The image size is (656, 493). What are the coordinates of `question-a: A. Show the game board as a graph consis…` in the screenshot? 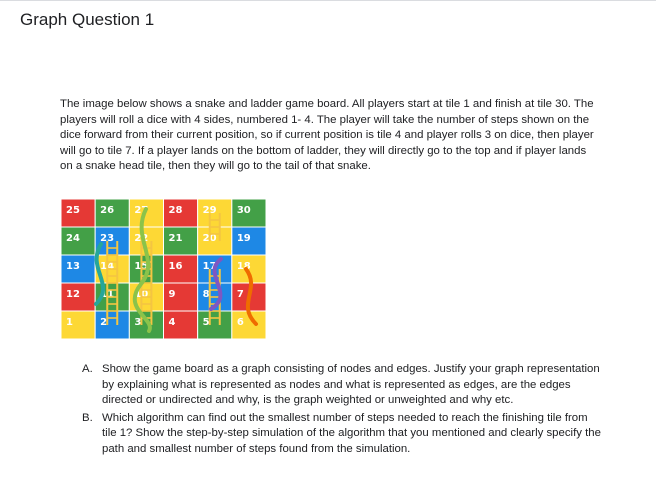 It's located at (342, 385).